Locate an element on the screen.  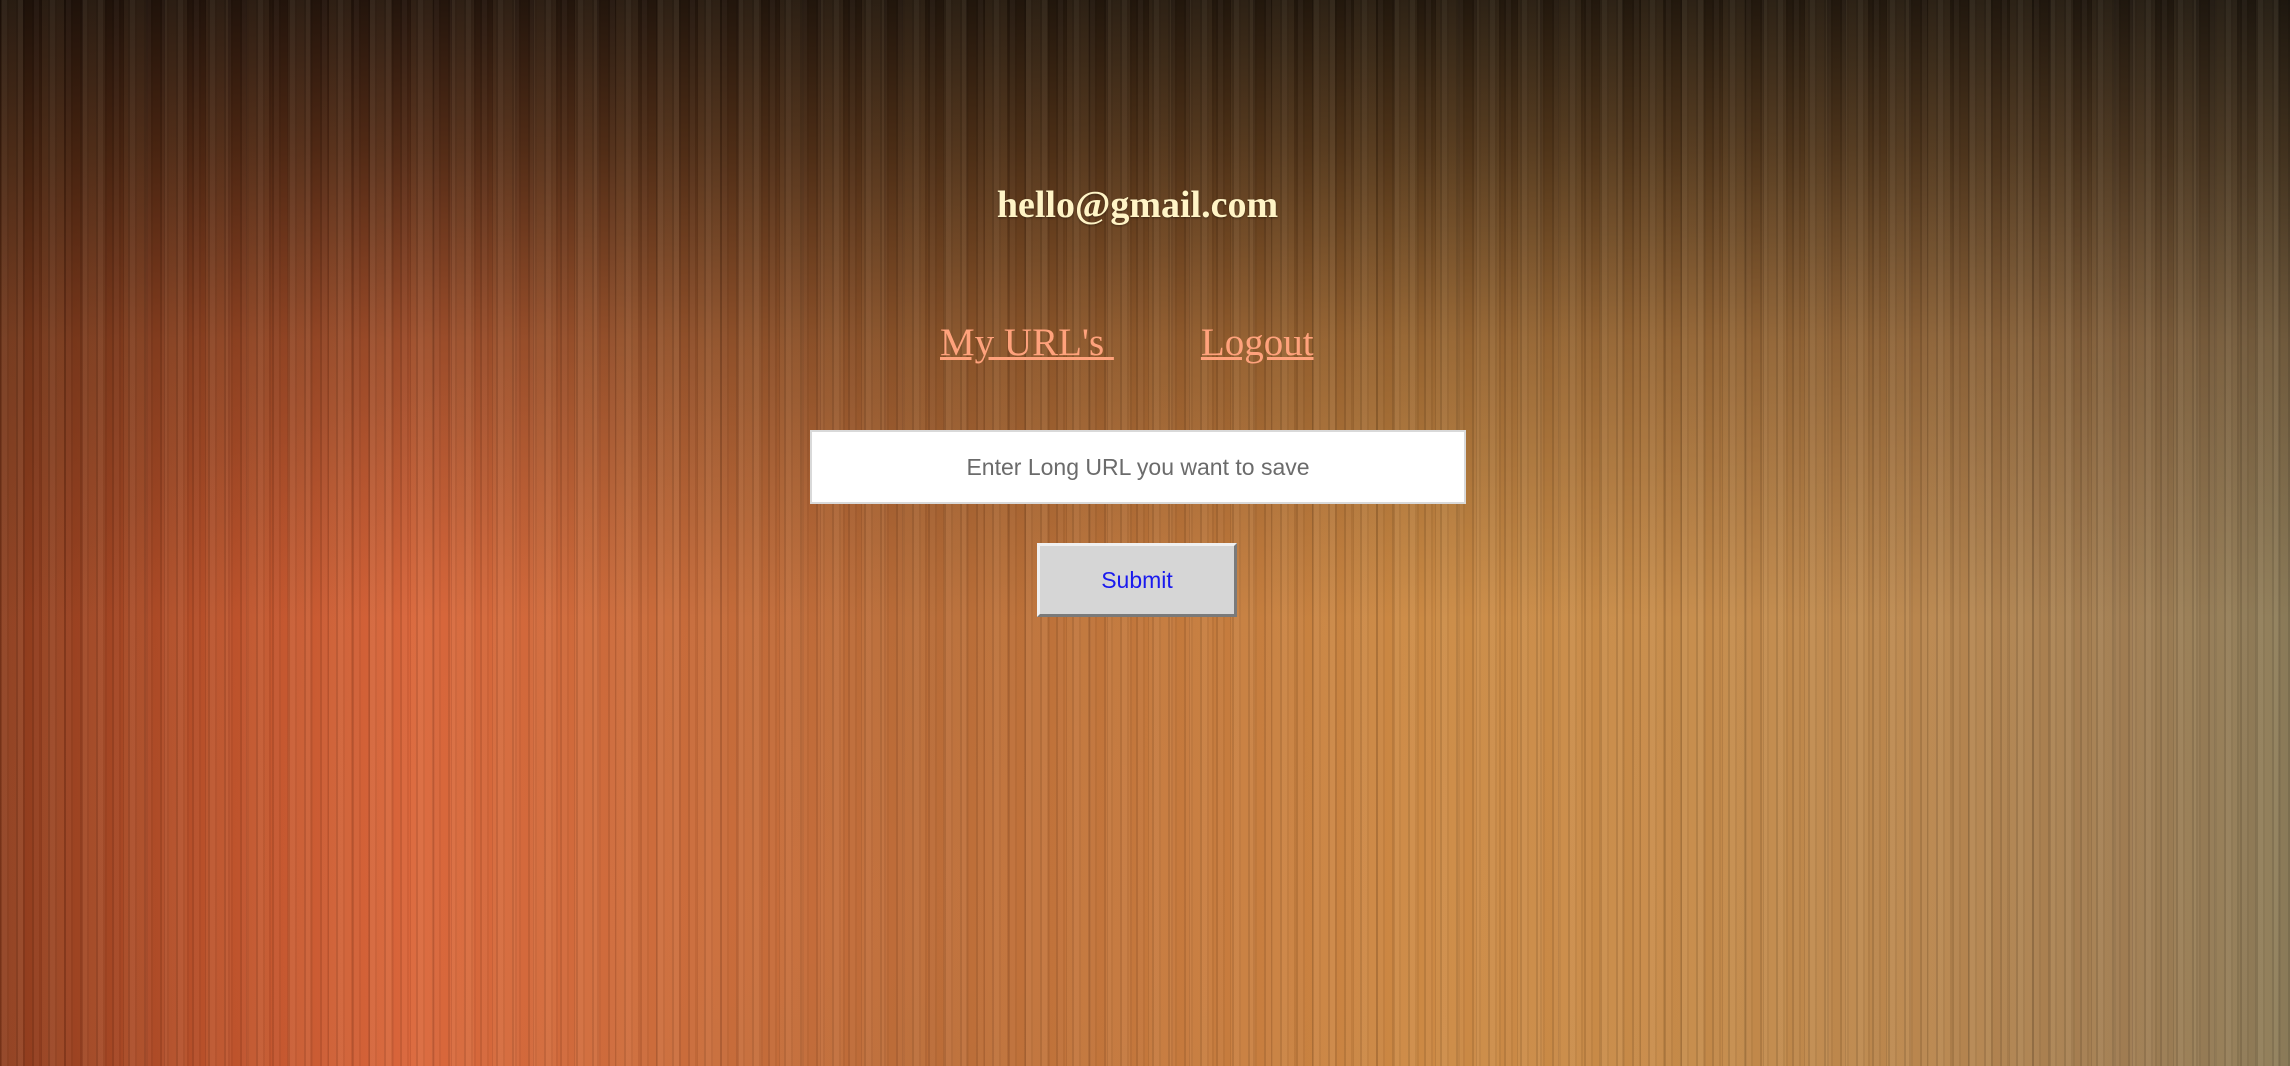
long-url-input is located at coordinates (1138, 467).